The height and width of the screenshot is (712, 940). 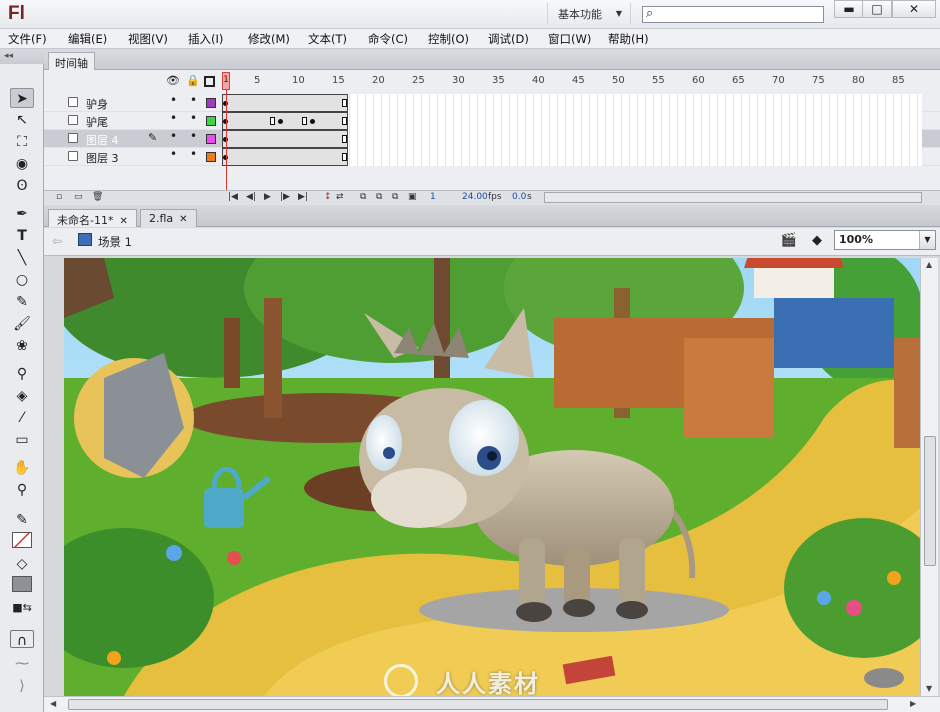 I want to click on pen-tool-icon: ✒, so click(x=22, y=214).